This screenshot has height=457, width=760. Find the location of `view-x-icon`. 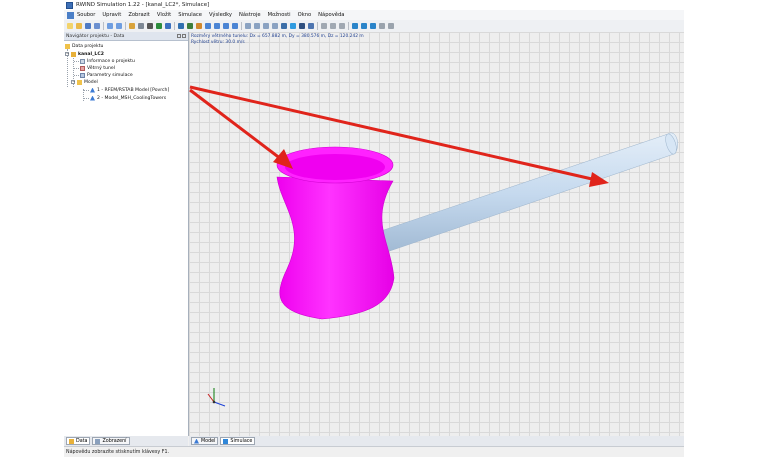

view-x-icon is located at coordinates (217, 26).